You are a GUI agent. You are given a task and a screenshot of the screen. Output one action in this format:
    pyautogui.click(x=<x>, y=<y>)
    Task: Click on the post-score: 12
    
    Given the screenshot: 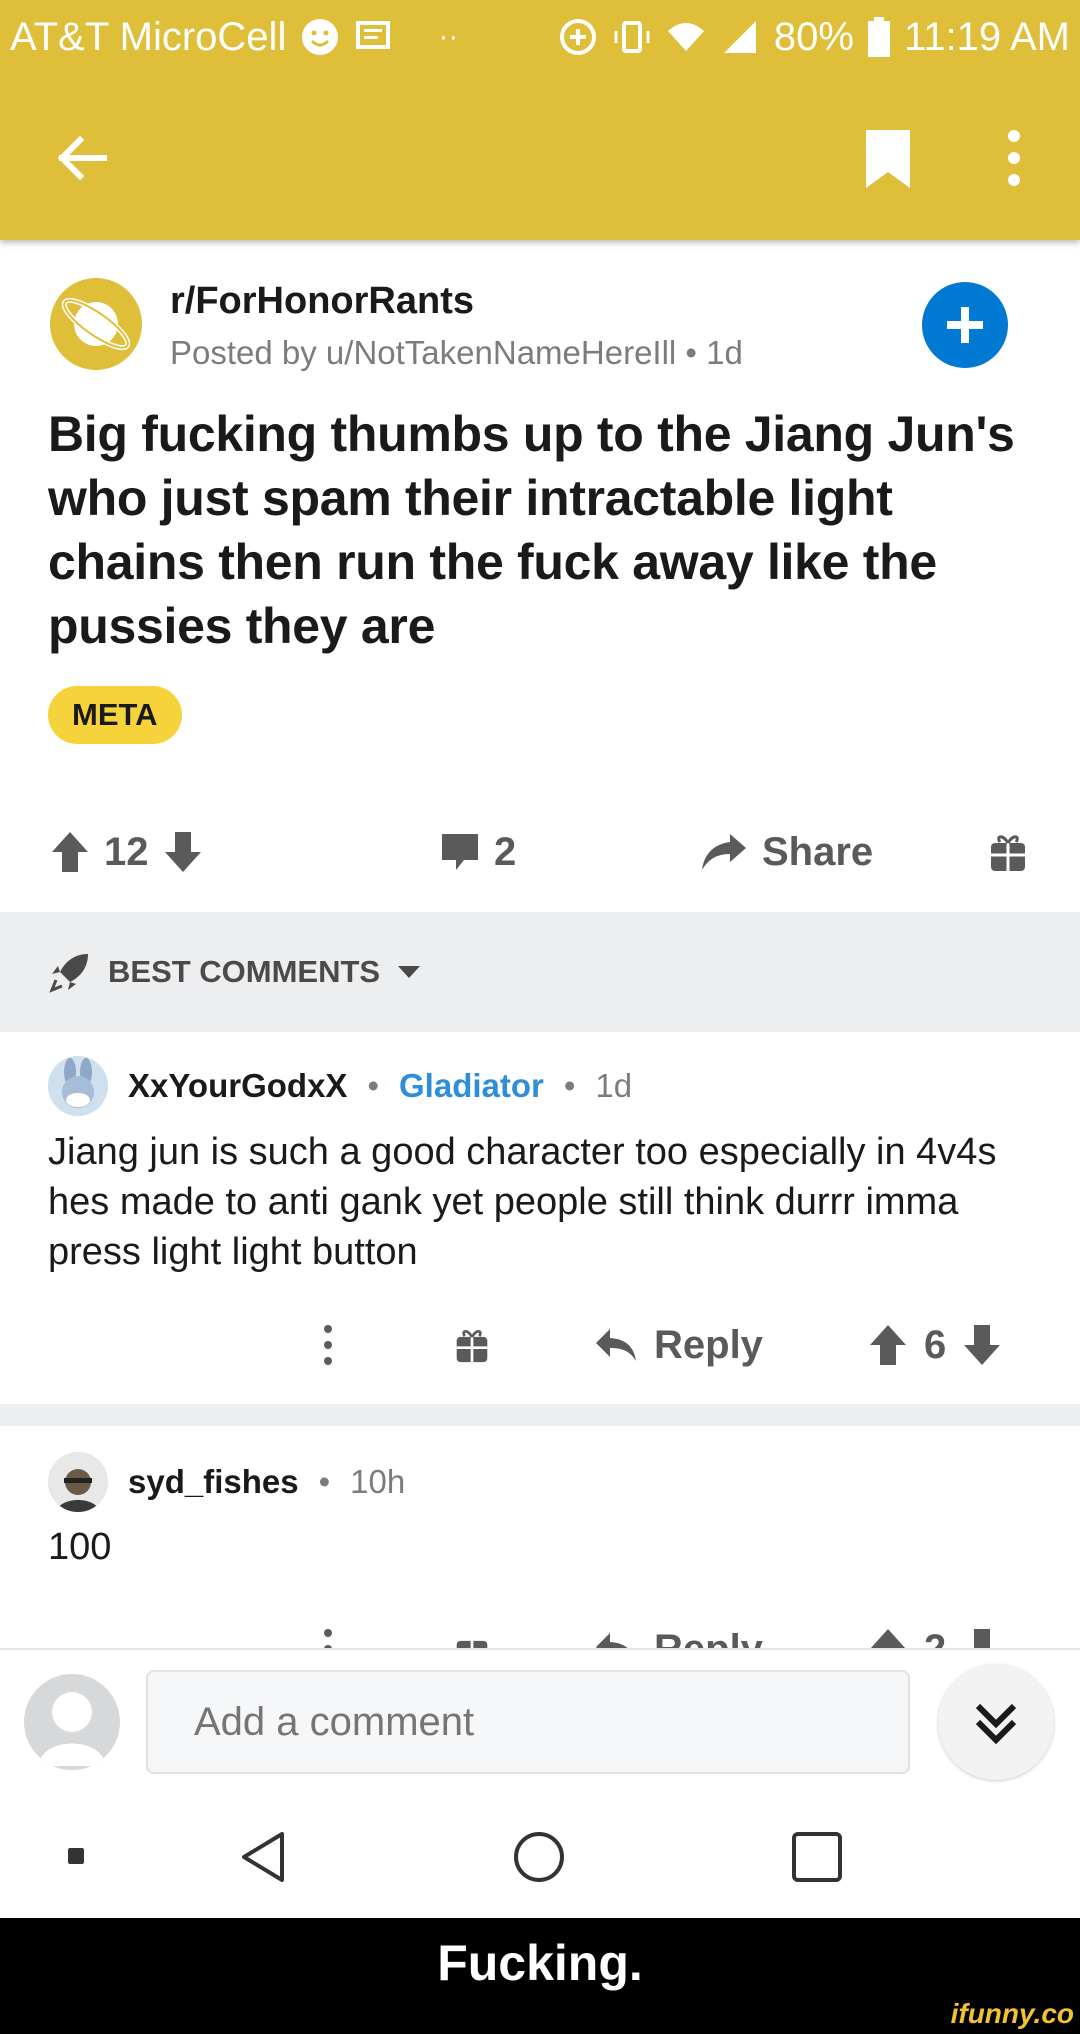 What is the action you would take?
    pyautogui.click(x=126, y=851)
    